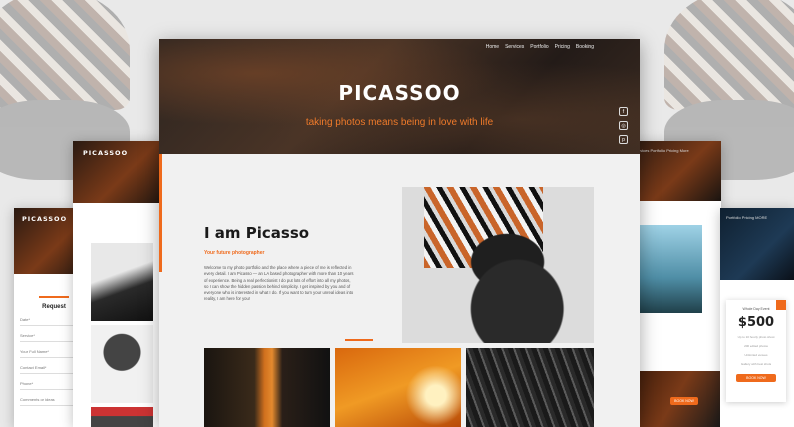 Image resolution: width=794 pixels, height=427 pixels. What do you see at coordinates (120, 172) in the screenshot?
I see `mini-hero: PICASSOO` at bounding box center [120, 172].